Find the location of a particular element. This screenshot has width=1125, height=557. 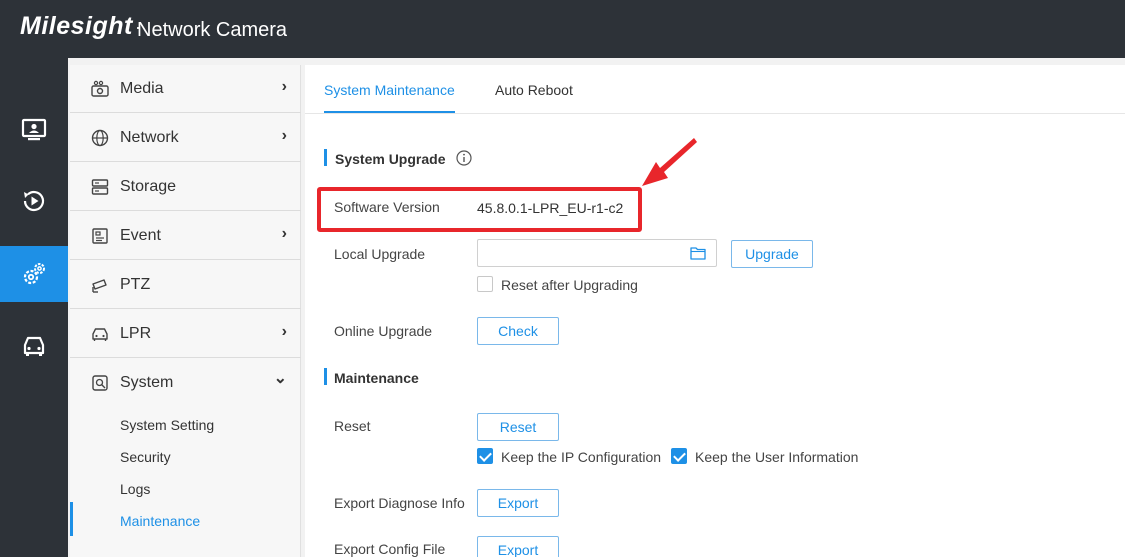

section-title-system-upgrade: System Upgrade is located at coordinates (390, 159).